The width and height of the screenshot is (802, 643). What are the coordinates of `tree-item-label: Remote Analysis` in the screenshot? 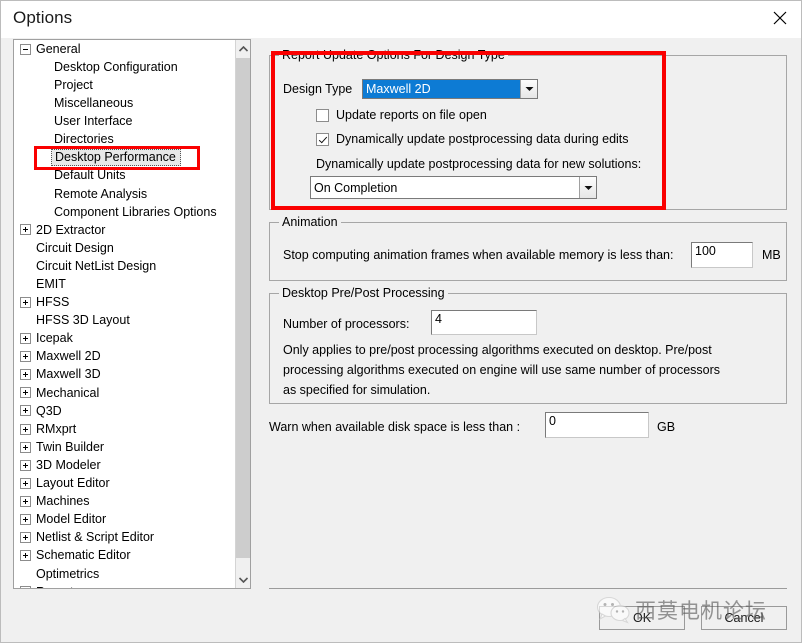 It's located at (101, 193).